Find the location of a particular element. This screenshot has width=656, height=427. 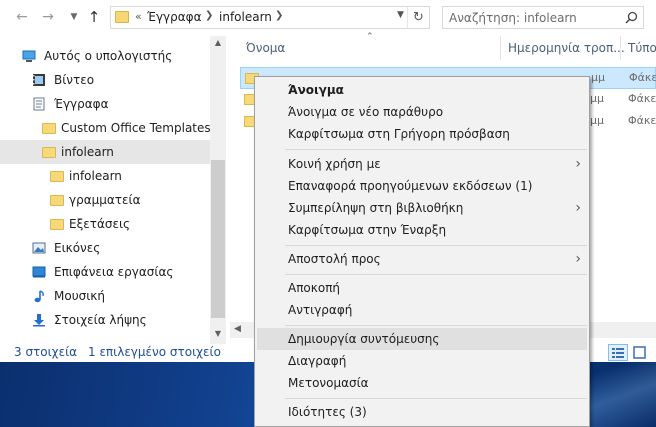

address-bar: « Έγγραφα ❯ infolearn ❯ ▼ ↻ is located at coordinates (270, 17).